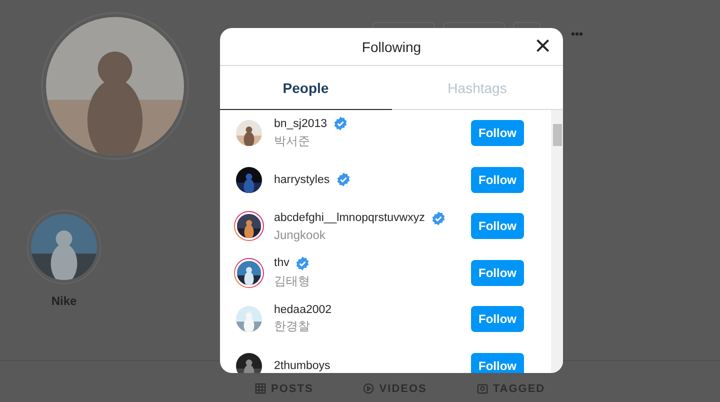  Describe the element at coordinates (282, 263) in the screenshot. I see `username: thv` at that location.